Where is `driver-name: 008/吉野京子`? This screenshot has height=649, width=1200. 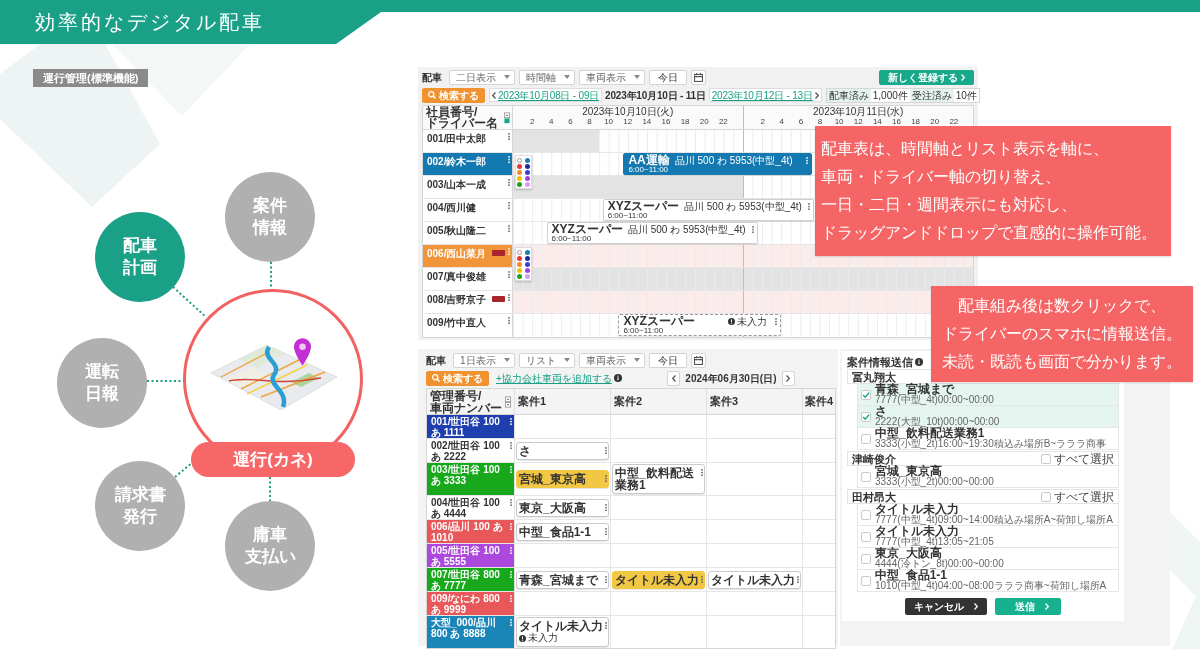
driver-name: 008/吉野京子 is located at coordinates (457, 299).